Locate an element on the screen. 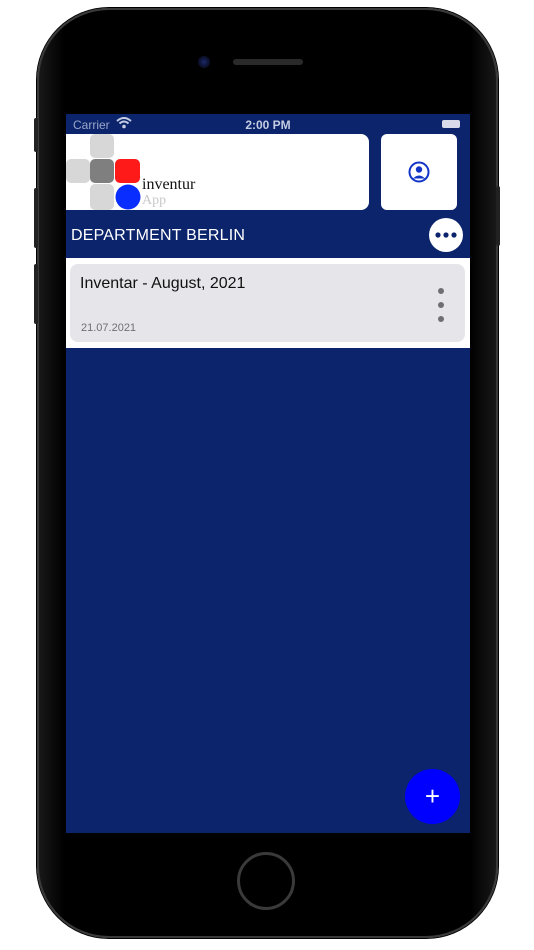 Image resolution: width=534 pixels, height=950 pixels. more-vertical-icon is located at coordinates (441, 305).